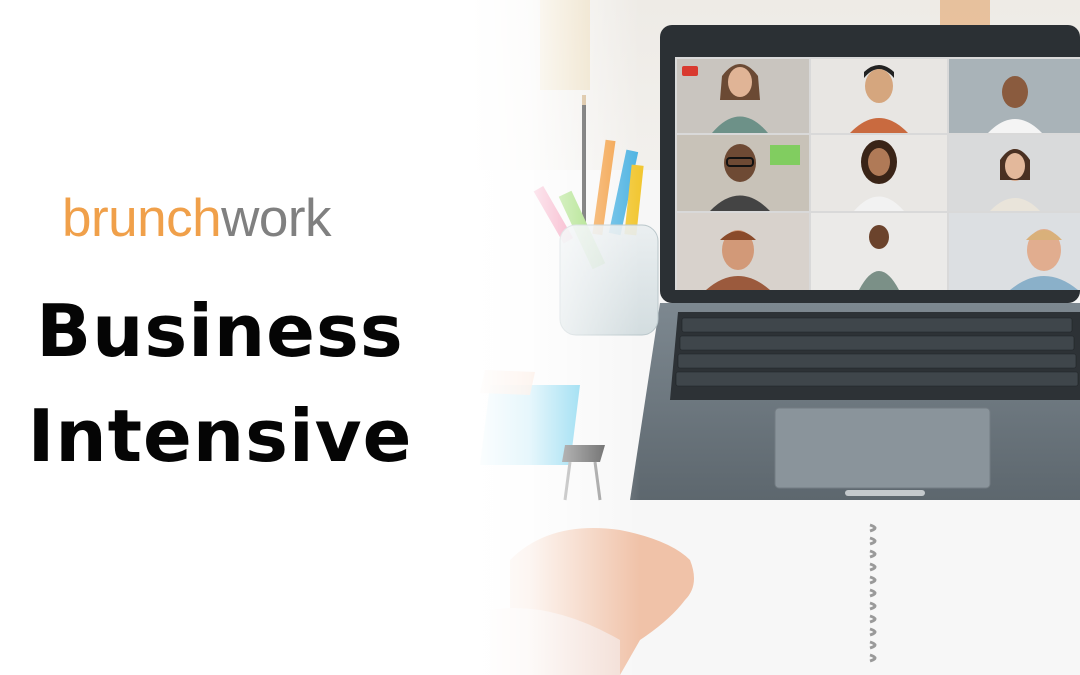 The width and height of the screenshot is (1080, 675). I want to click on laptop-keyboard, so click(855, 401).